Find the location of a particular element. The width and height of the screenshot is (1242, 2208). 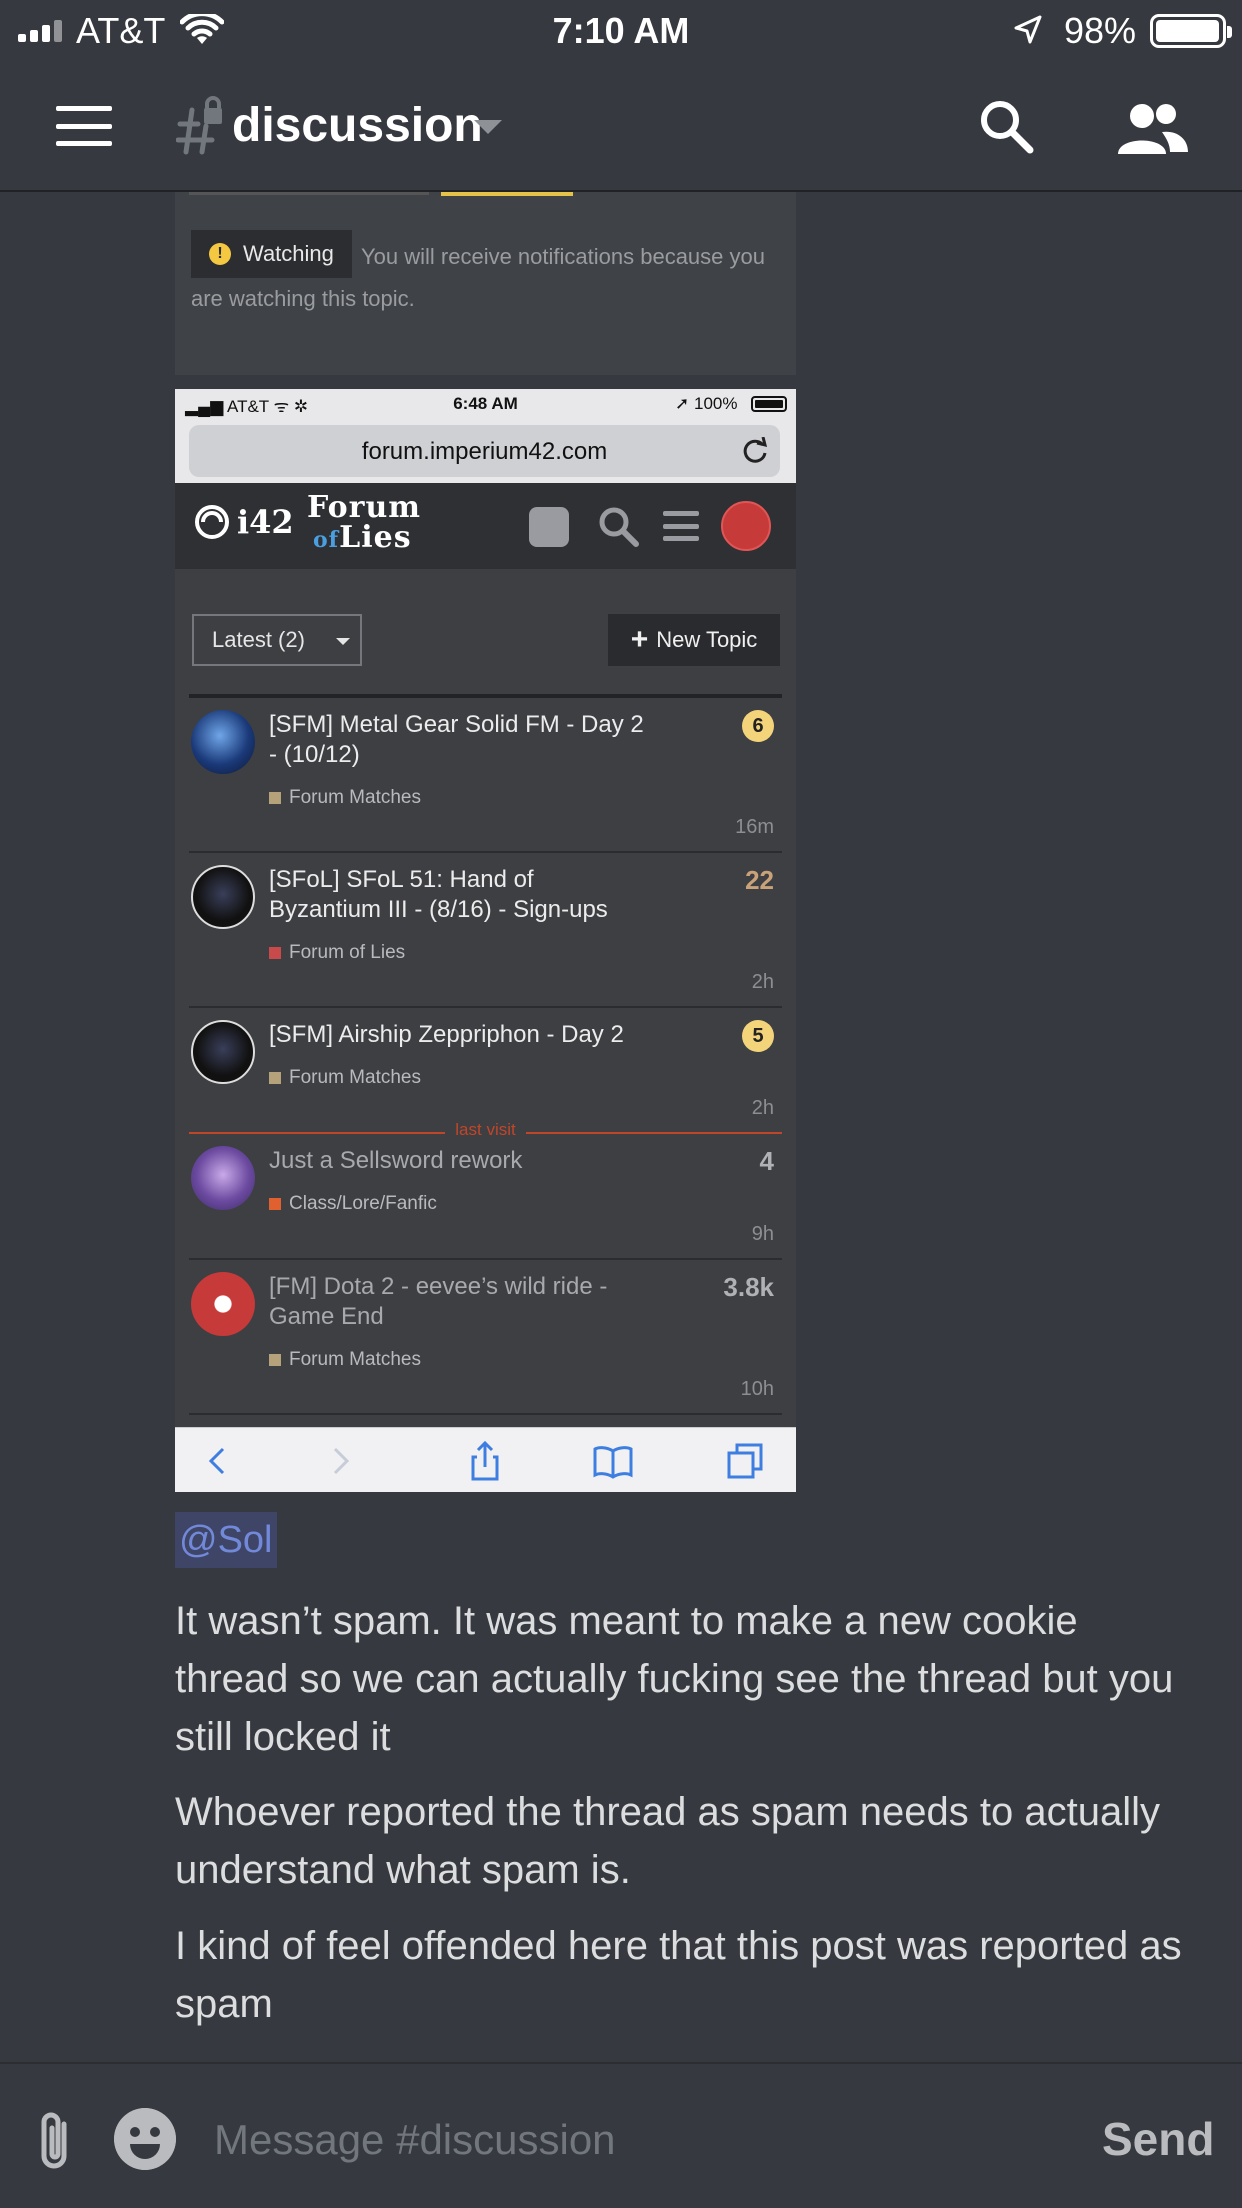

embedded-status-bar: ▂▄▆ AT&T ᯤ ✲ 6:48 AM ➚ 100% is located at coordinates (485, 404).